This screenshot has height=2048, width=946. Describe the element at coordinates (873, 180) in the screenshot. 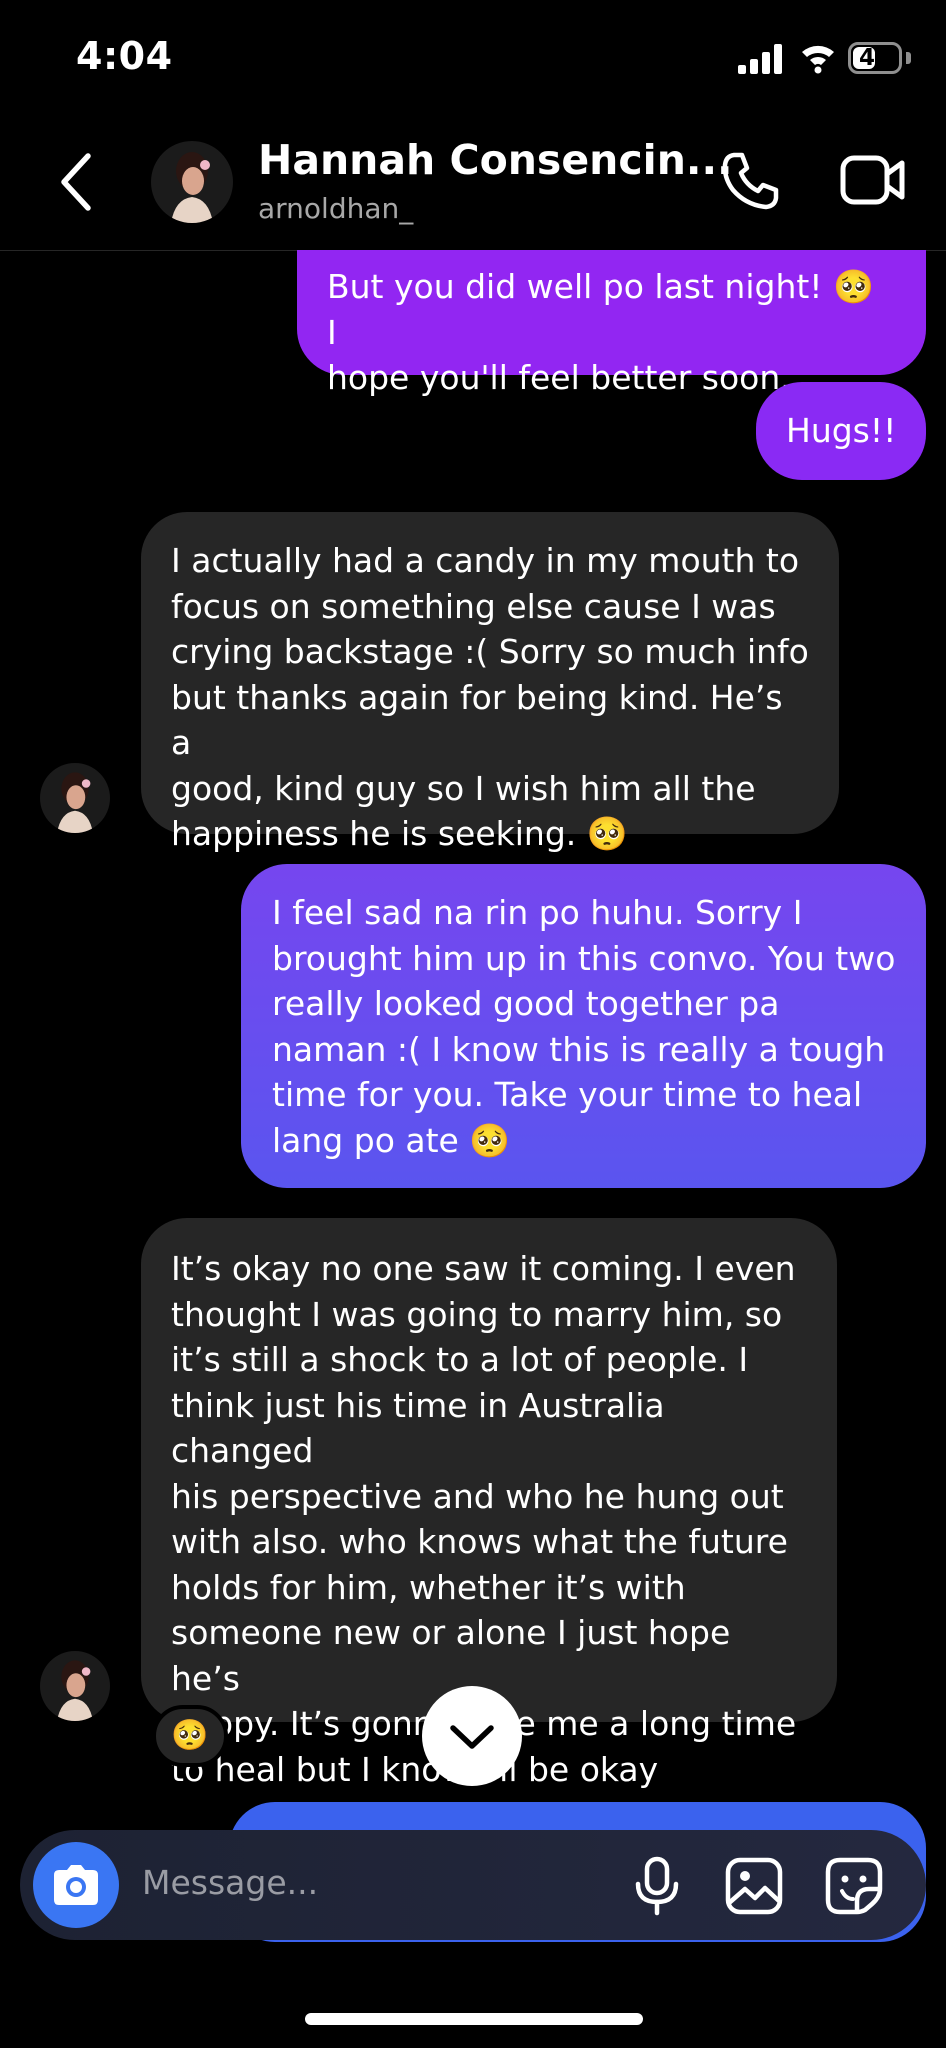

I see `video-camera-icon` at that location.